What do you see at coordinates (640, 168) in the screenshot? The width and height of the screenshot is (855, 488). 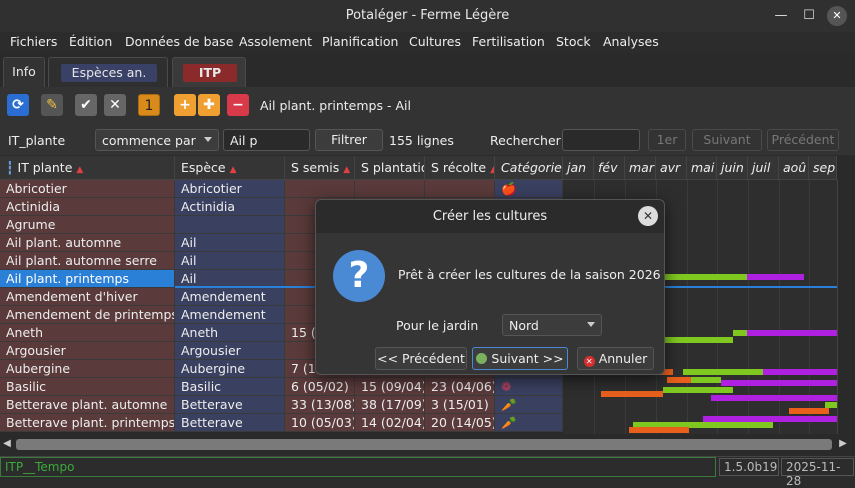 I see `month-header: mar` at bounding box center [640, 168].